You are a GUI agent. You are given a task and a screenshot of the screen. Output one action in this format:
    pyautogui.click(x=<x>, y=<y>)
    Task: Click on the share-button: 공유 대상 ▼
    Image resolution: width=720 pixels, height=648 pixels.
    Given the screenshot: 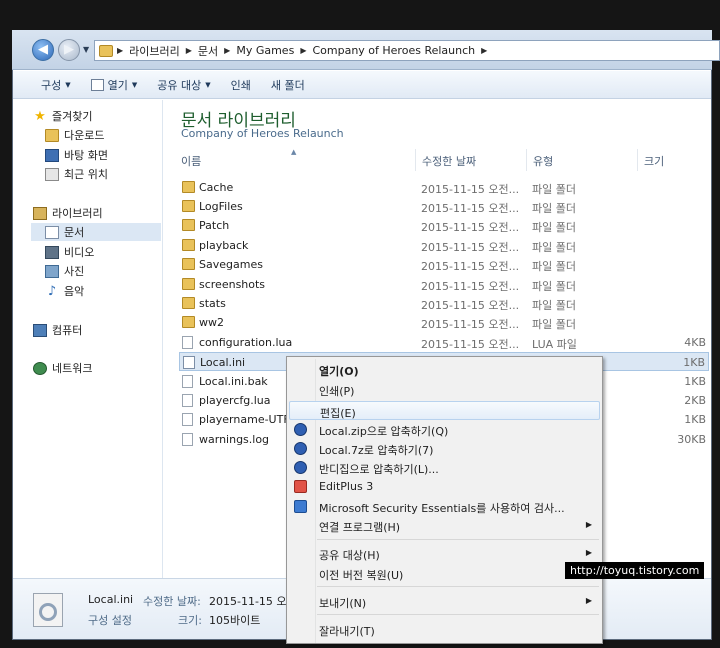 What is the action you would take?
    pyautogui.click(x=183, y=85)
    